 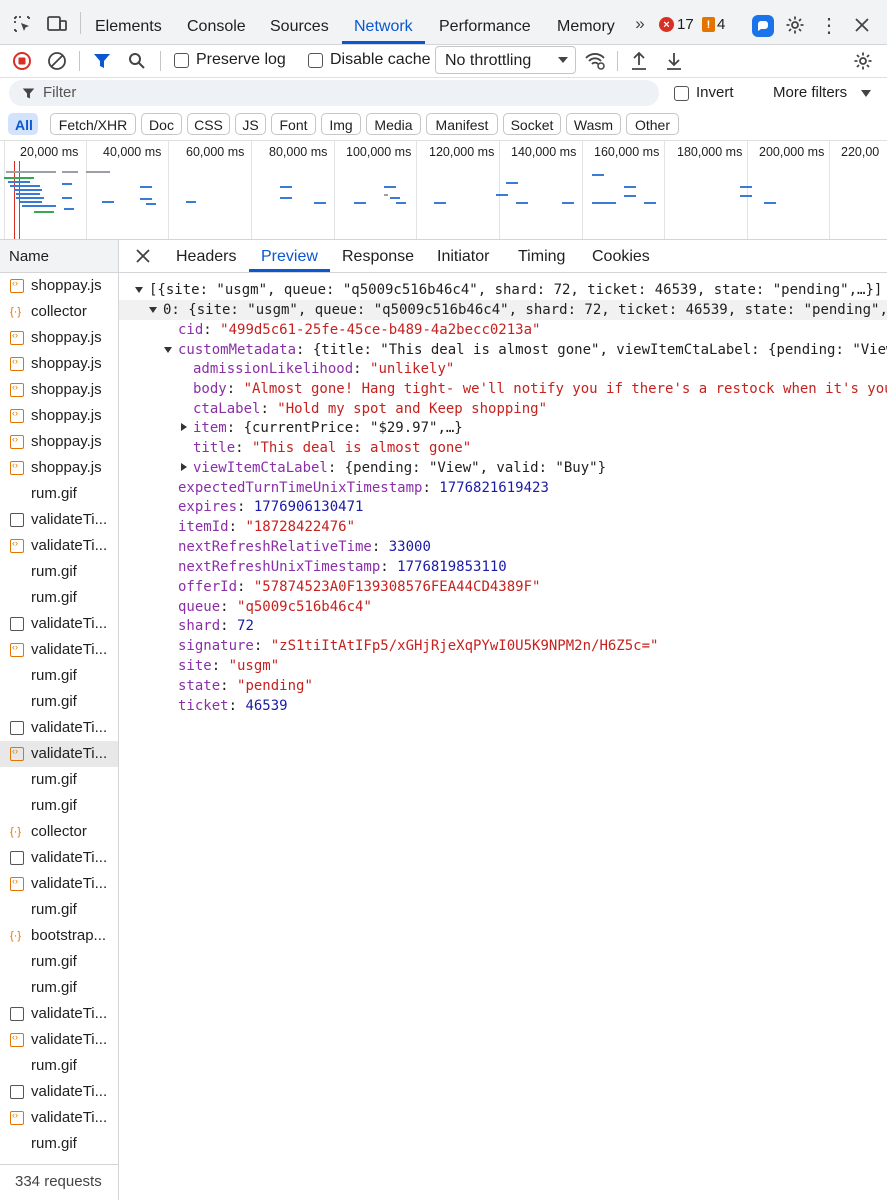 What do you see at coordinates (206, 256) in the screenshot?
I see `tab-headers: Headers` at bounding box center [206, 256].